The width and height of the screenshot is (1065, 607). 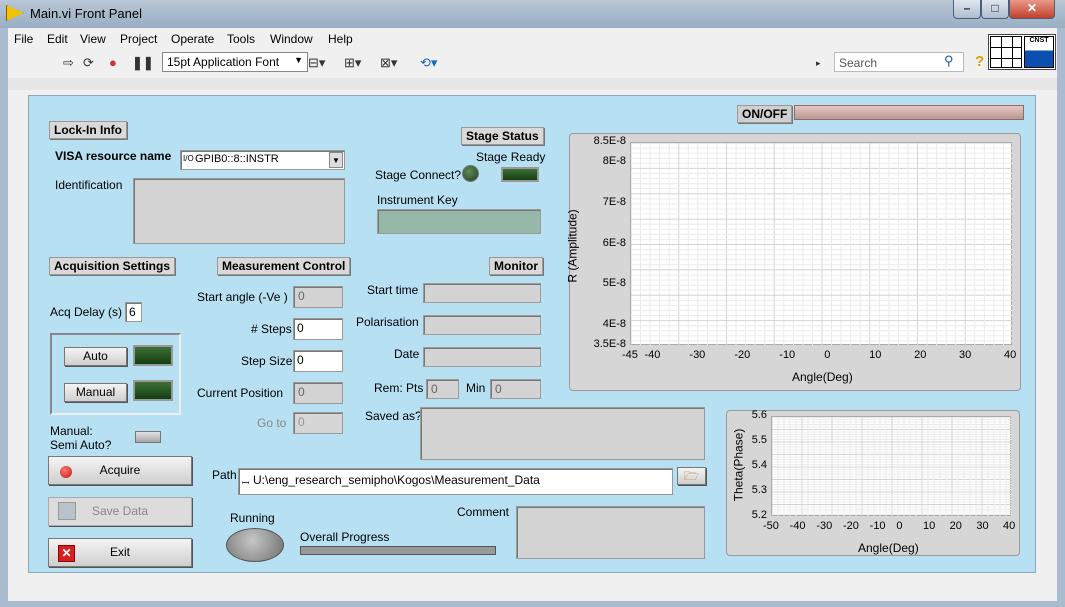 What do you see at coordinates (318, 423) in the screenshot?
I see `goto-input: 0` at bounding box center [318, 423].